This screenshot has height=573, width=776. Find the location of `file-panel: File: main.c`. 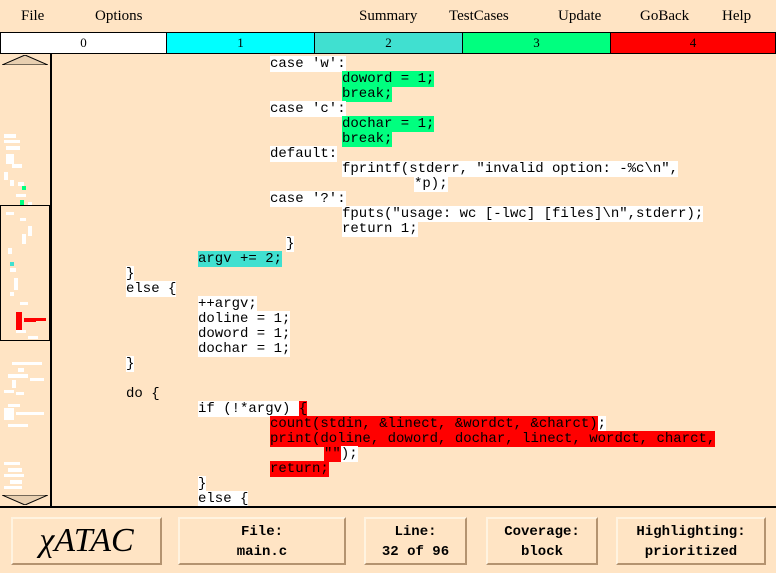

file-panel: File: main.c is located at coordinates (262, 541).